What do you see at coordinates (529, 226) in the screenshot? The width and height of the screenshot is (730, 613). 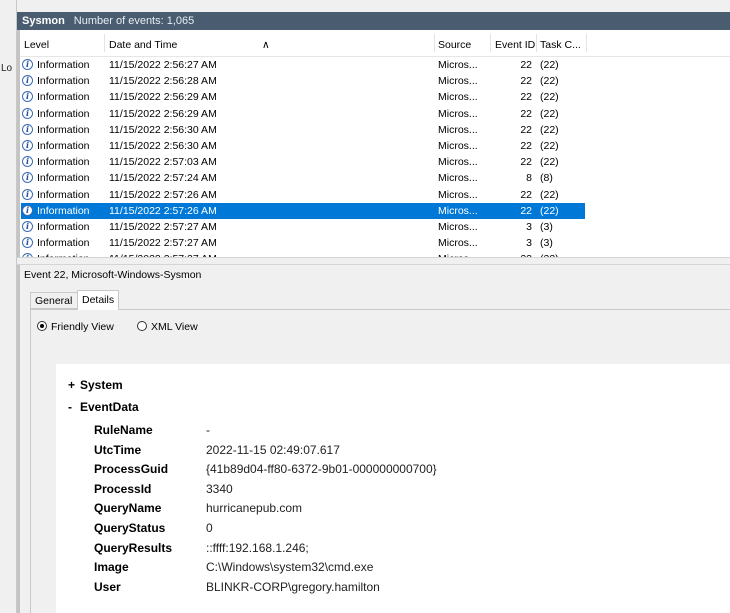 I see `cell-event-id: 3` at bounding box center [529, 226].